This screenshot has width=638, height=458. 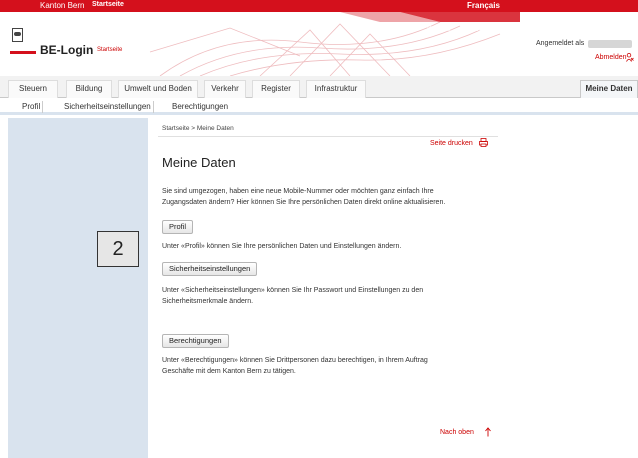 I want to click on logo-title: BE-Login, so click(x=66, y=50).